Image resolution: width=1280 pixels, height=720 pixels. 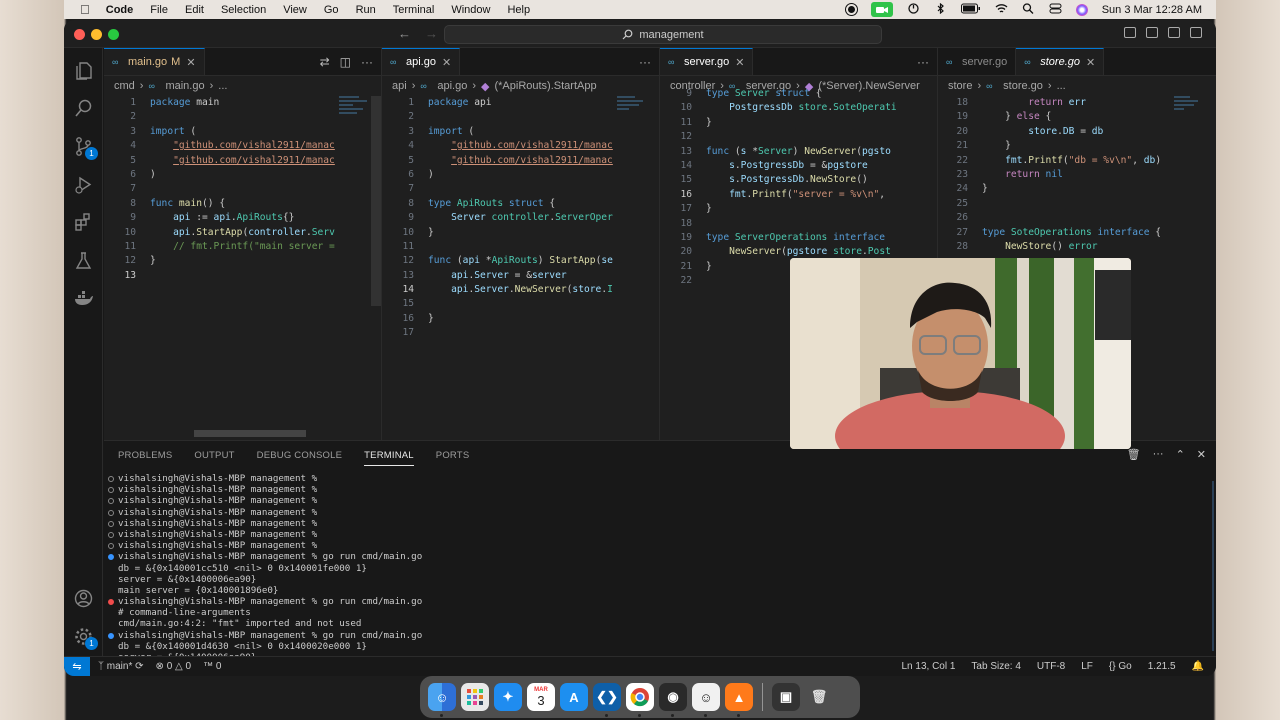 I want to click on customize-layout-icon, so click(x=1196, y=32).